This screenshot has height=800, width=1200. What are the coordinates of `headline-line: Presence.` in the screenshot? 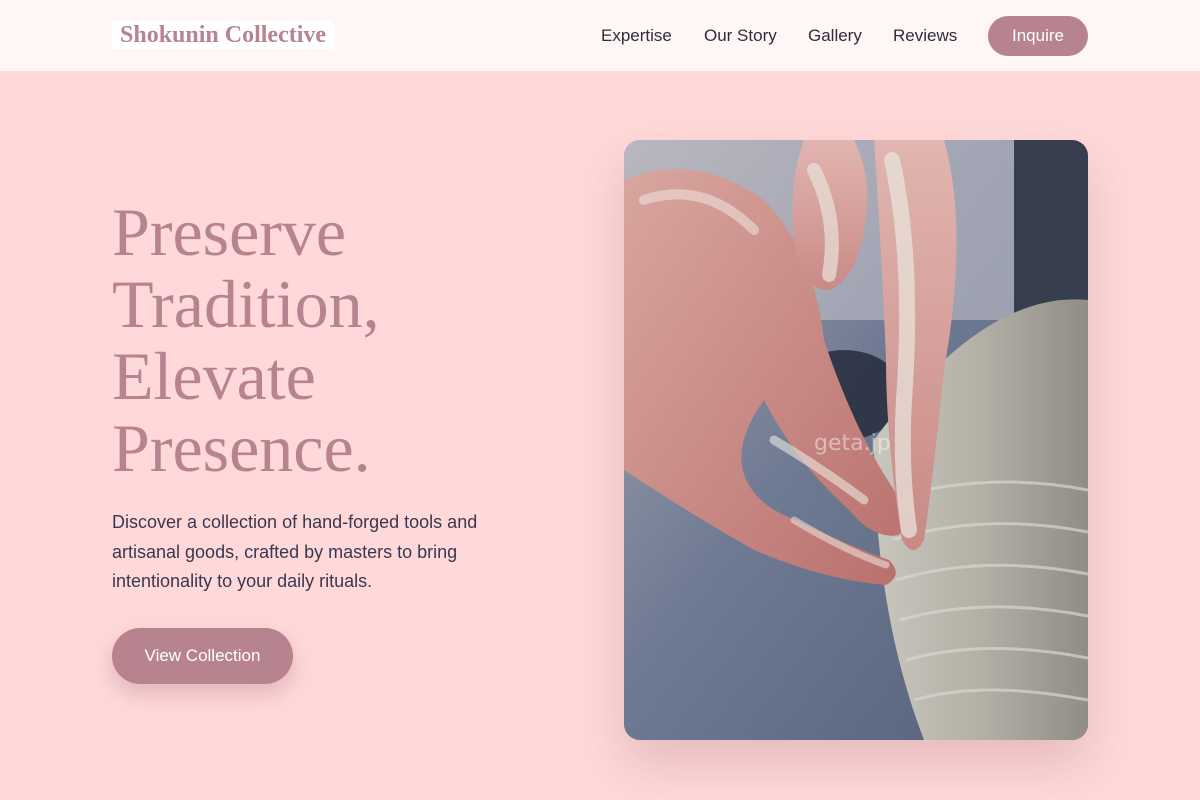 It's located at (241, 448).